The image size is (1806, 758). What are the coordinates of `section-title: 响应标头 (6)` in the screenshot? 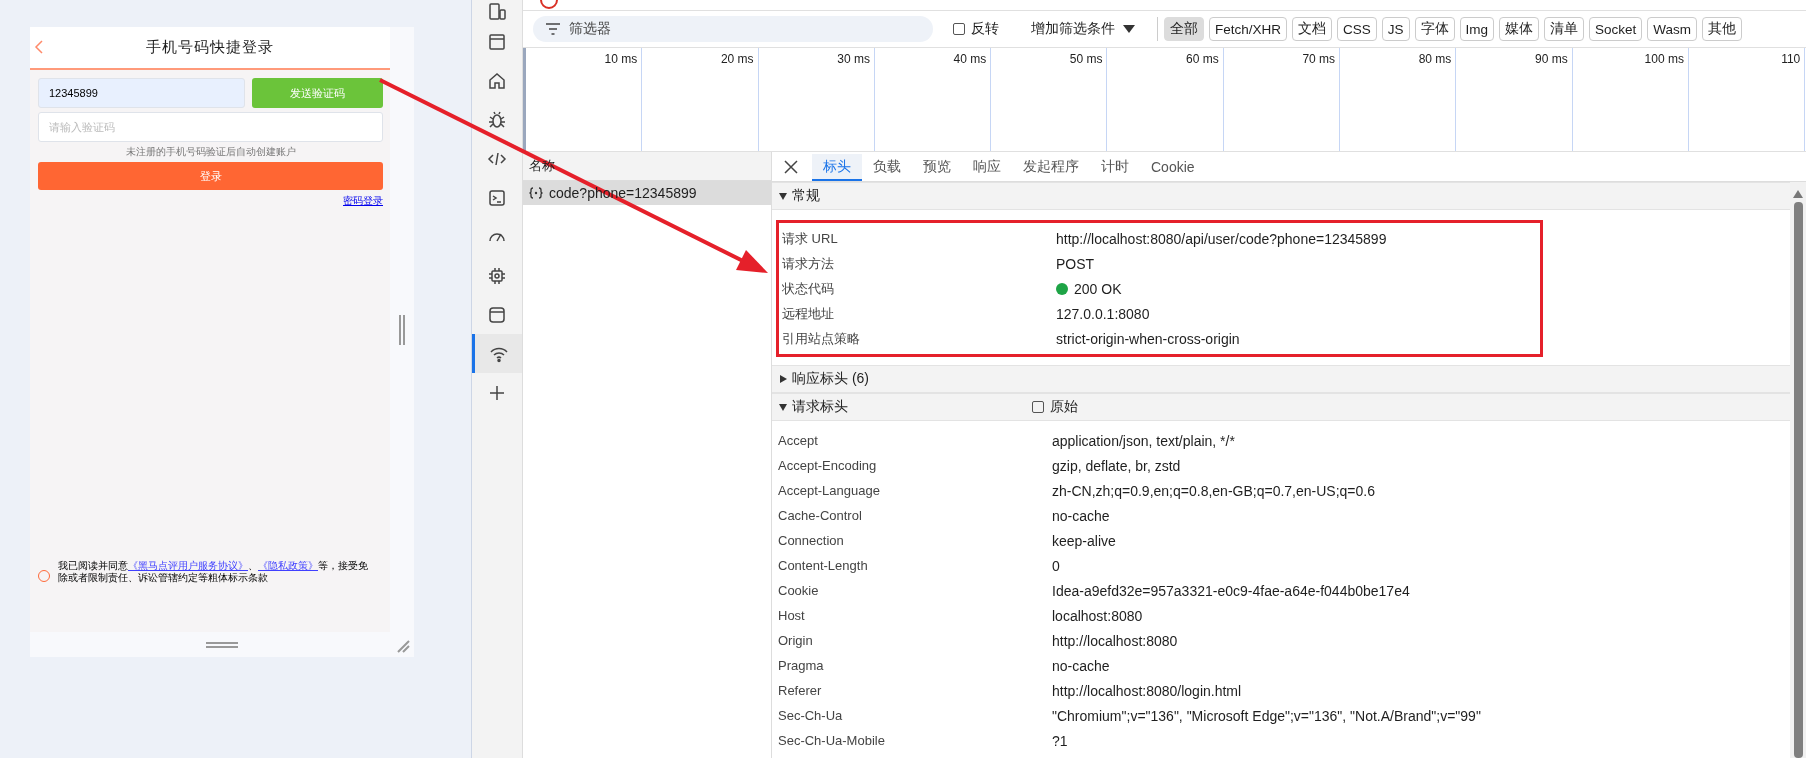 It's located at (830, 379).